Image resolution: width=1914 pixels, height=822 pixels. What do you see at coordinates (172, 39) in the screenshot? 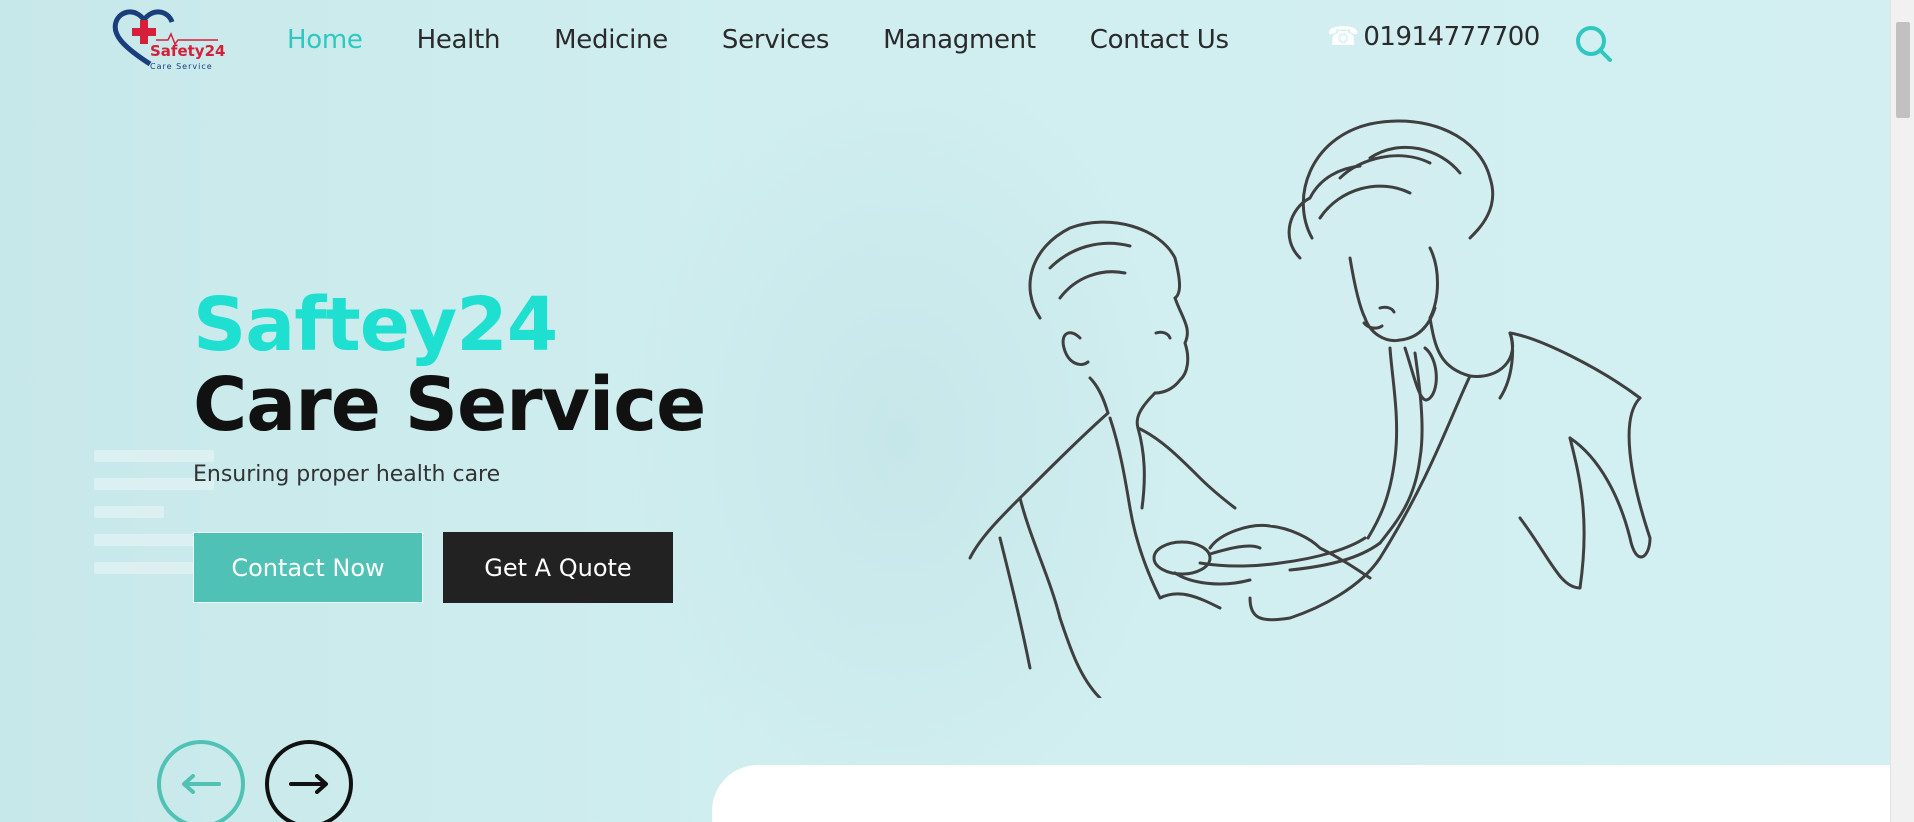
I see `site-logo: Safety24 Care Service` at bounding box center [172, 39].